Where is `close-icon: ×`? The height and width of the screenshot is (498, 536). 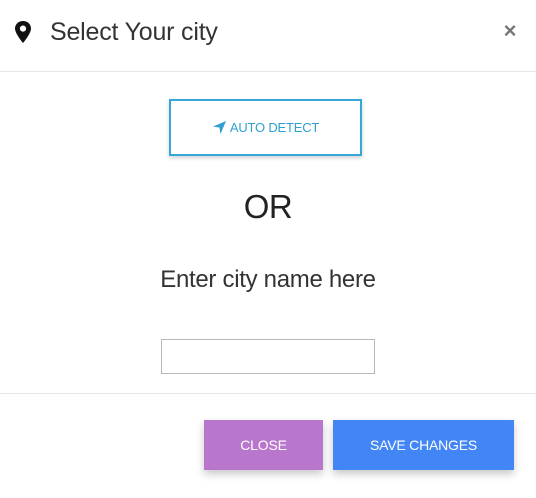 close-icon: × is located at coordinates (510, 31).